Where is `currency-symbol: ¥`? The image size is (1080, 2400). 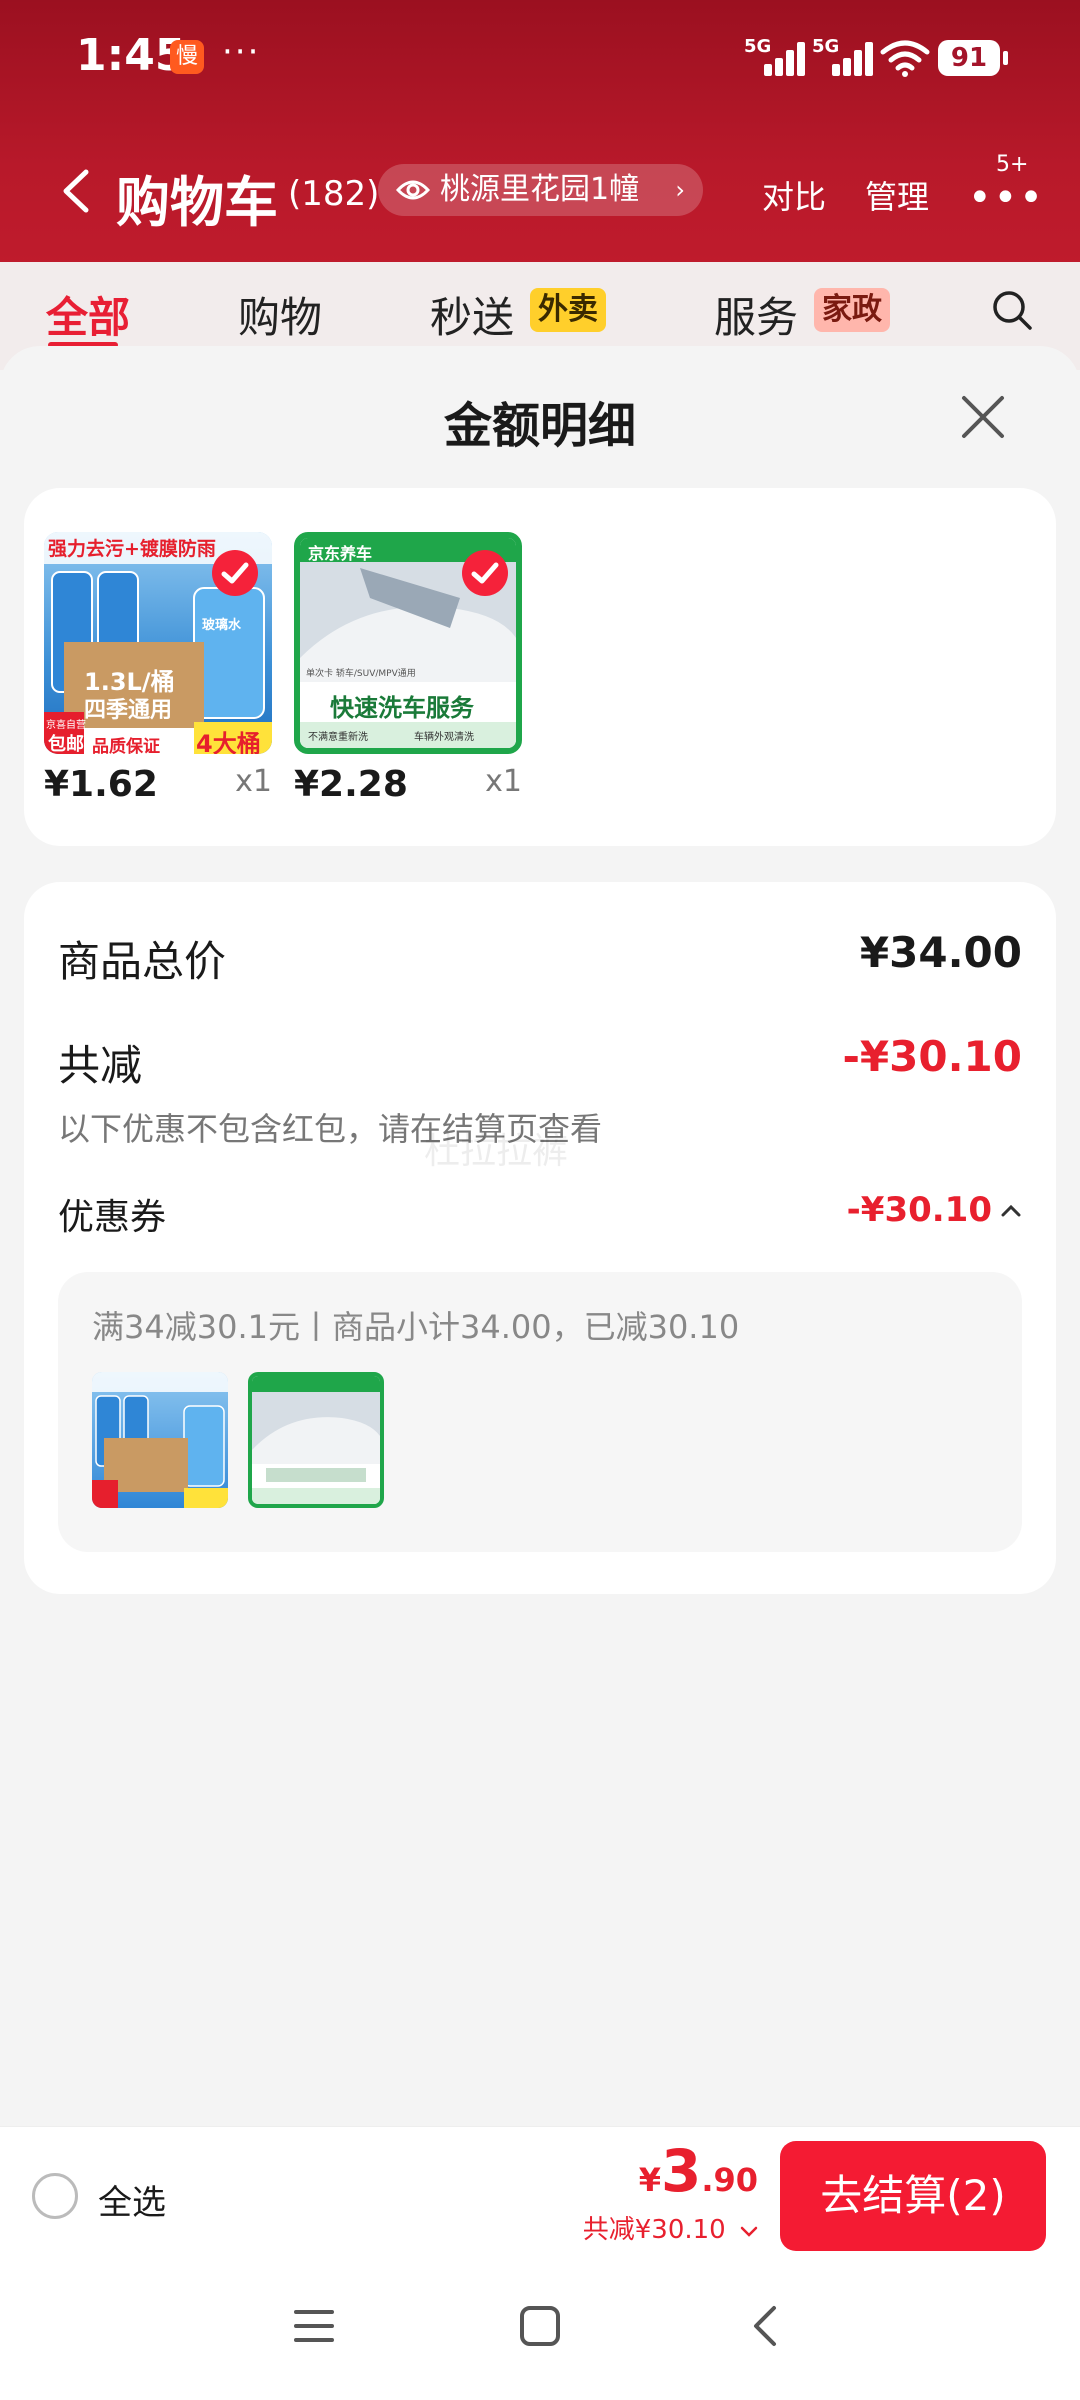 currency-symbol: ¥ is located at coordinates (649, 2180).